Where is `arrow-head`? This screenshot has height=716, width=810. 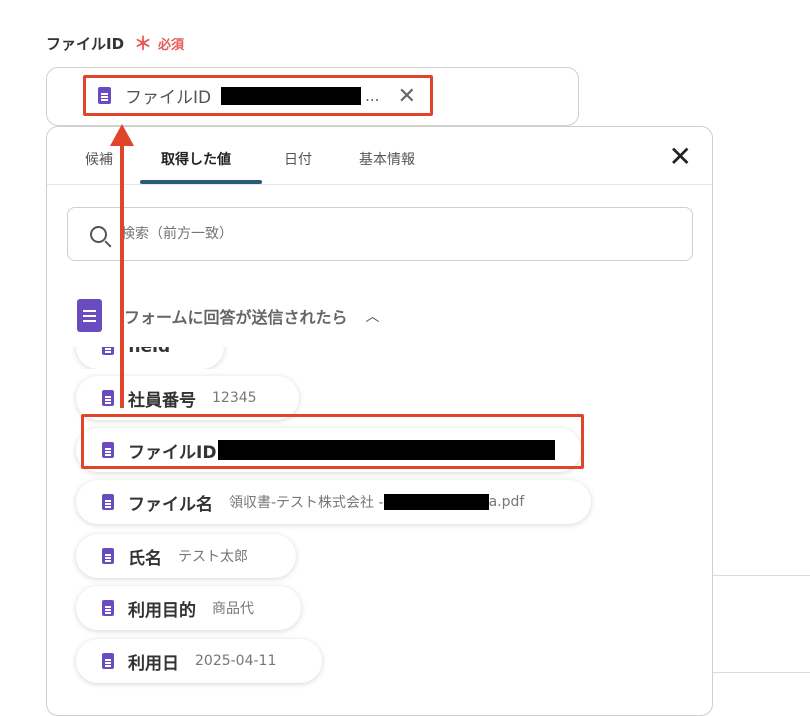
arrow-head is located at coordinates (122, 135).